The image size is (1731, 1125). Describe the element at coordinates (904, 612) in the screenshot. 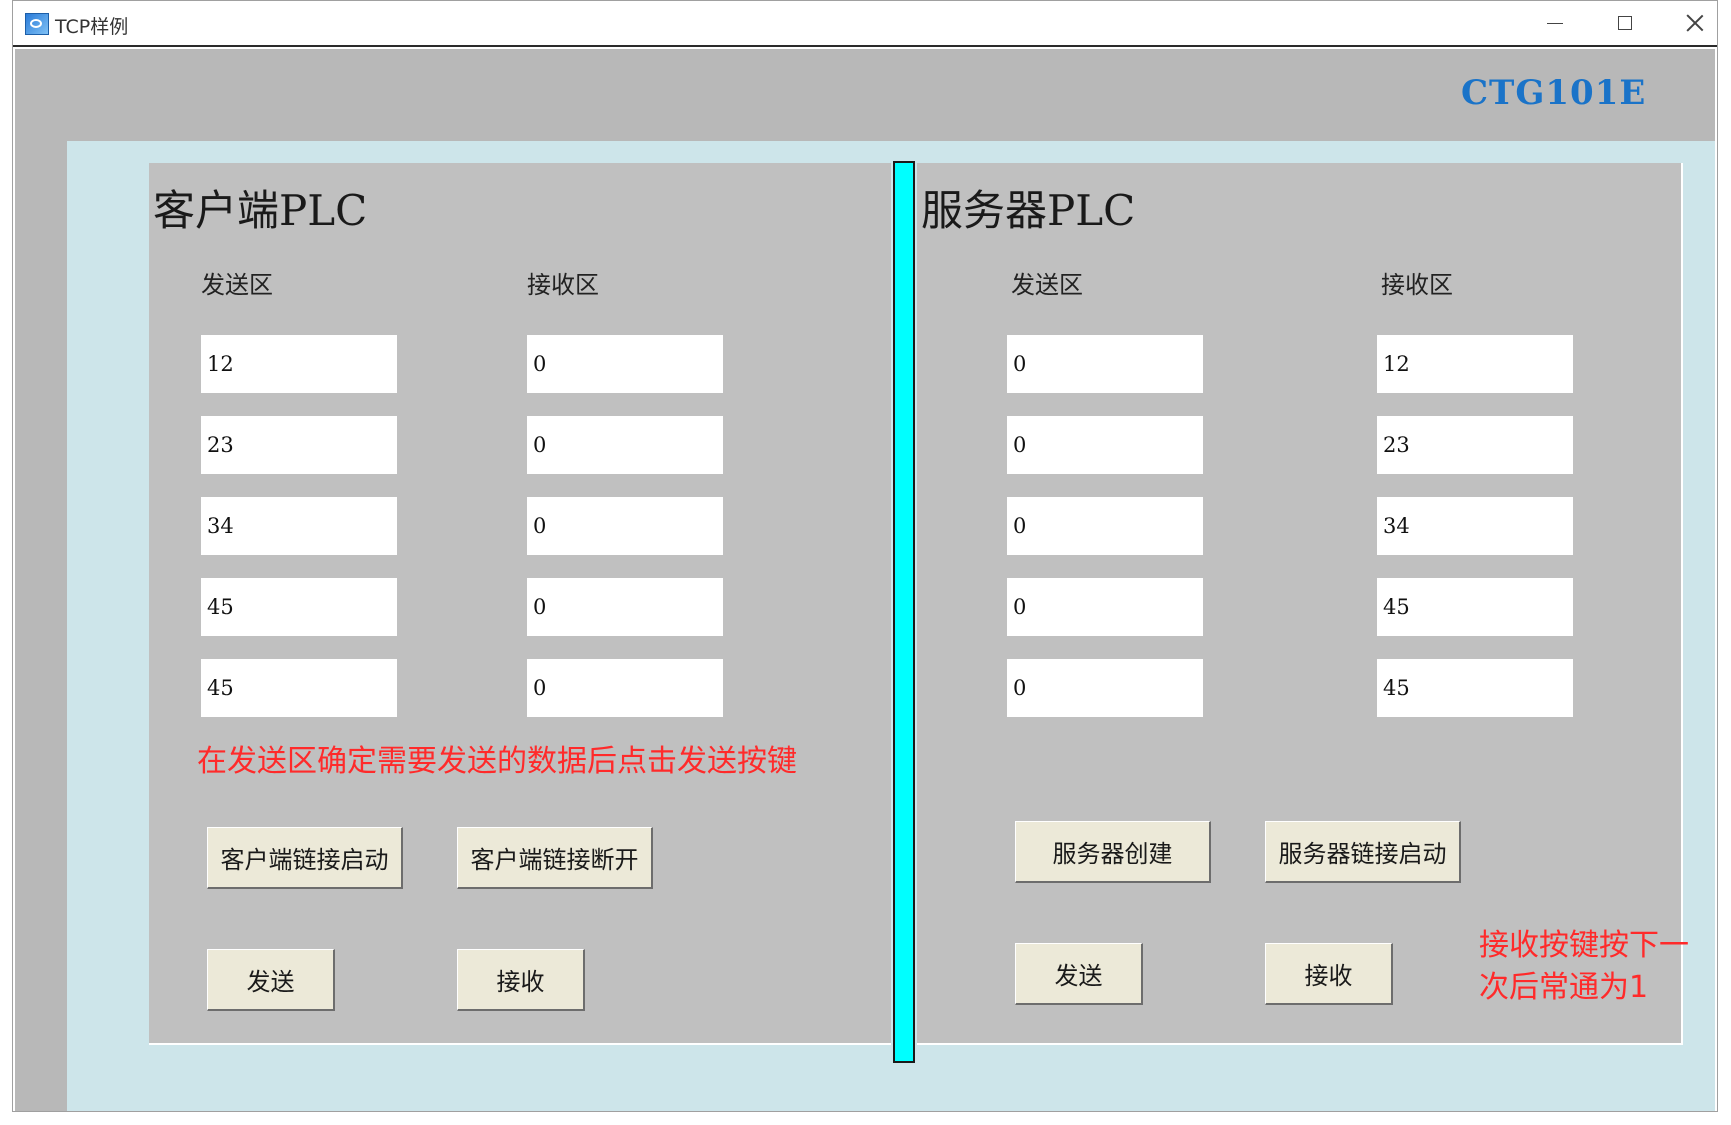

I see `panel-divider` at that location.